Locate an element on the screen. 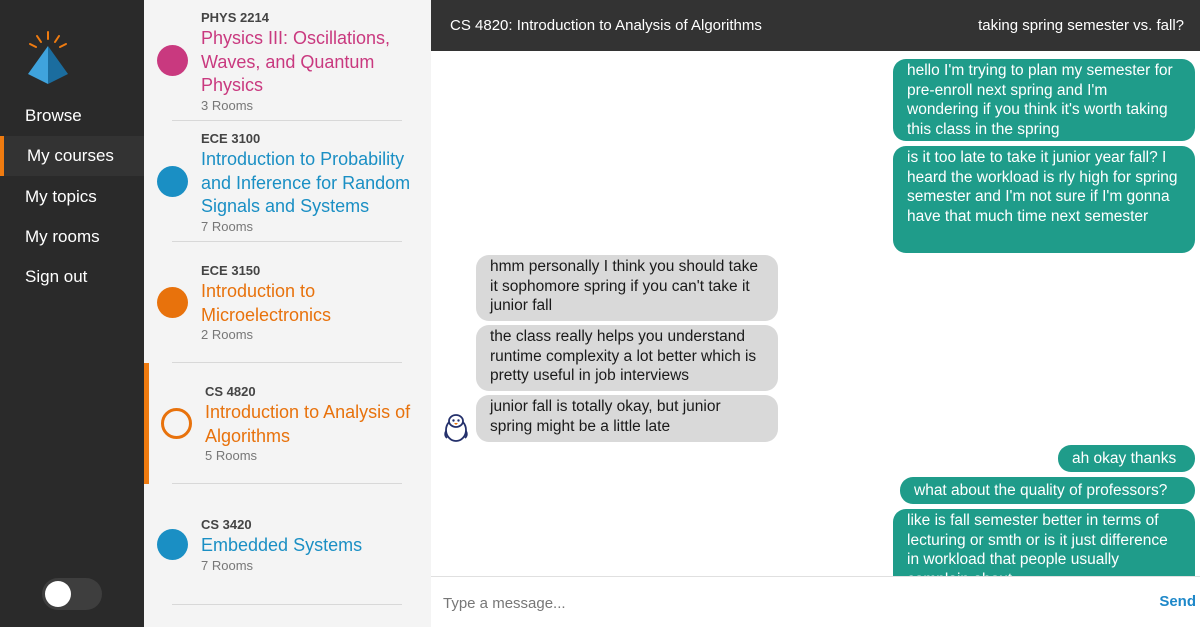  send-button: Send is located at coordinates (1177, 601).